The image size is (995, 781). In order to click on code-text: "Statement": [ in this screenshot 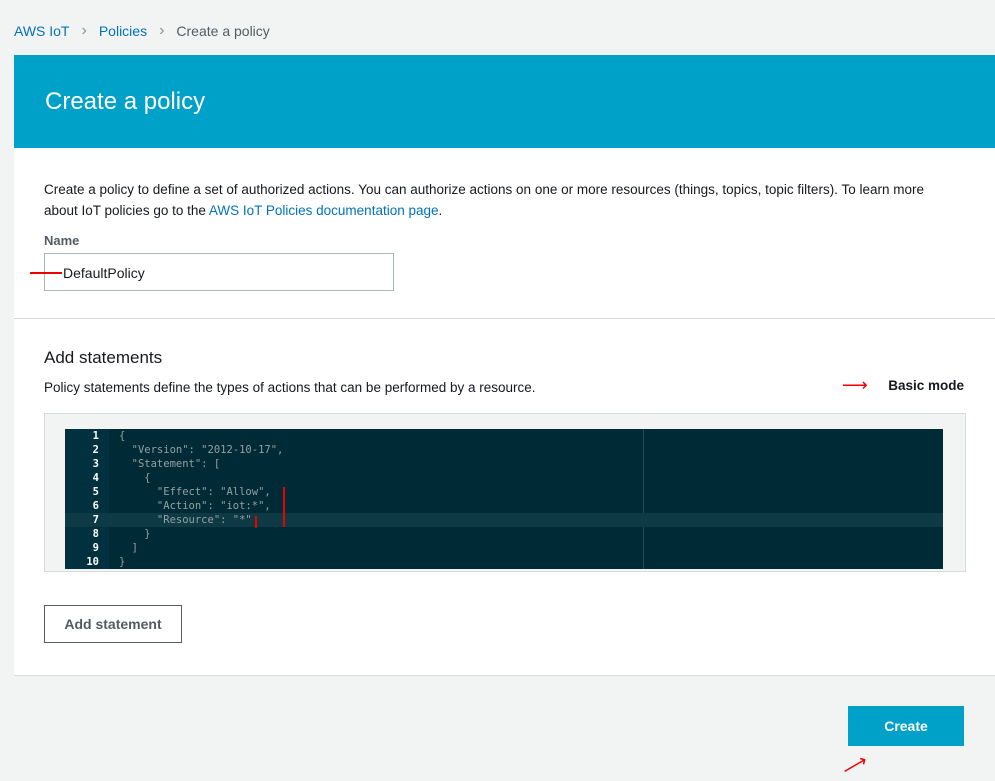, I will do `click(170, 464)`.